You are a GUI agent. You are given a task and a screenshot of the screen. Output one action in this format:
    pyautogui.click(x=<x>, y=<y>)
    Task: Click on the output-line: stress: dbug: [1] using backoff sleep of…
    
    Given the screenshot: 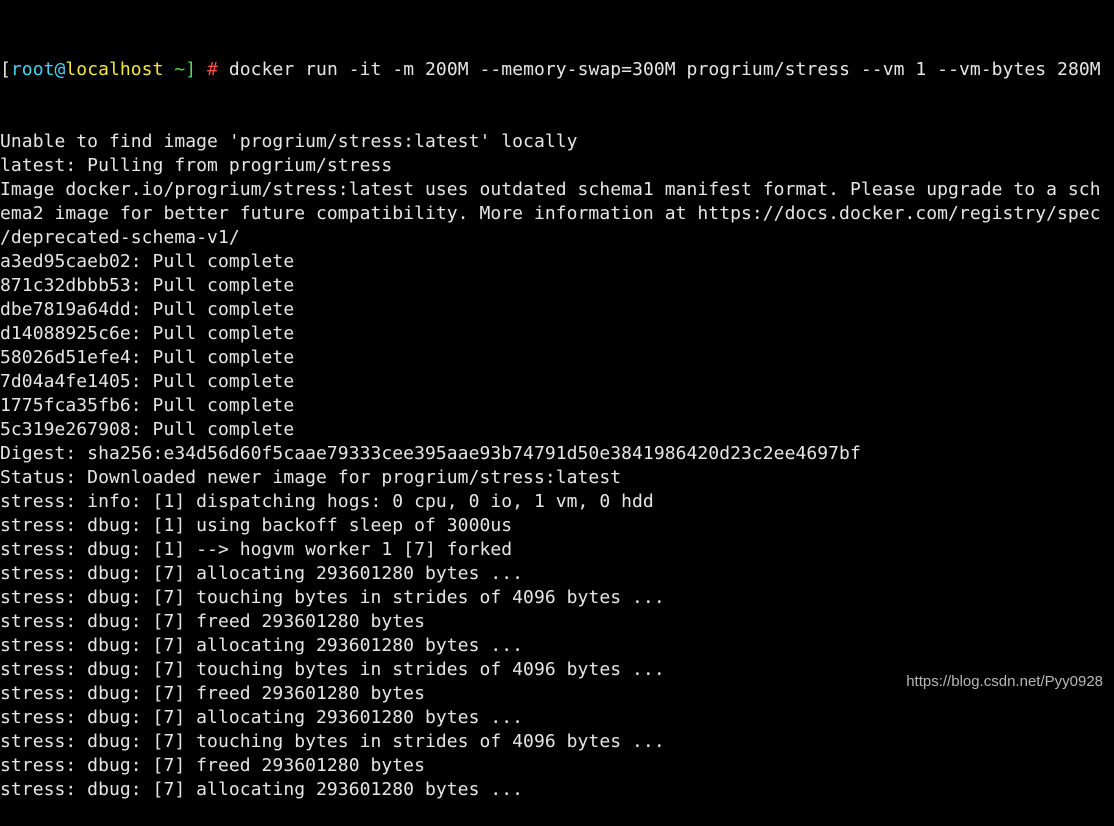 What is the action you would take?
    pyautogui.click(x=256, y=525)
    